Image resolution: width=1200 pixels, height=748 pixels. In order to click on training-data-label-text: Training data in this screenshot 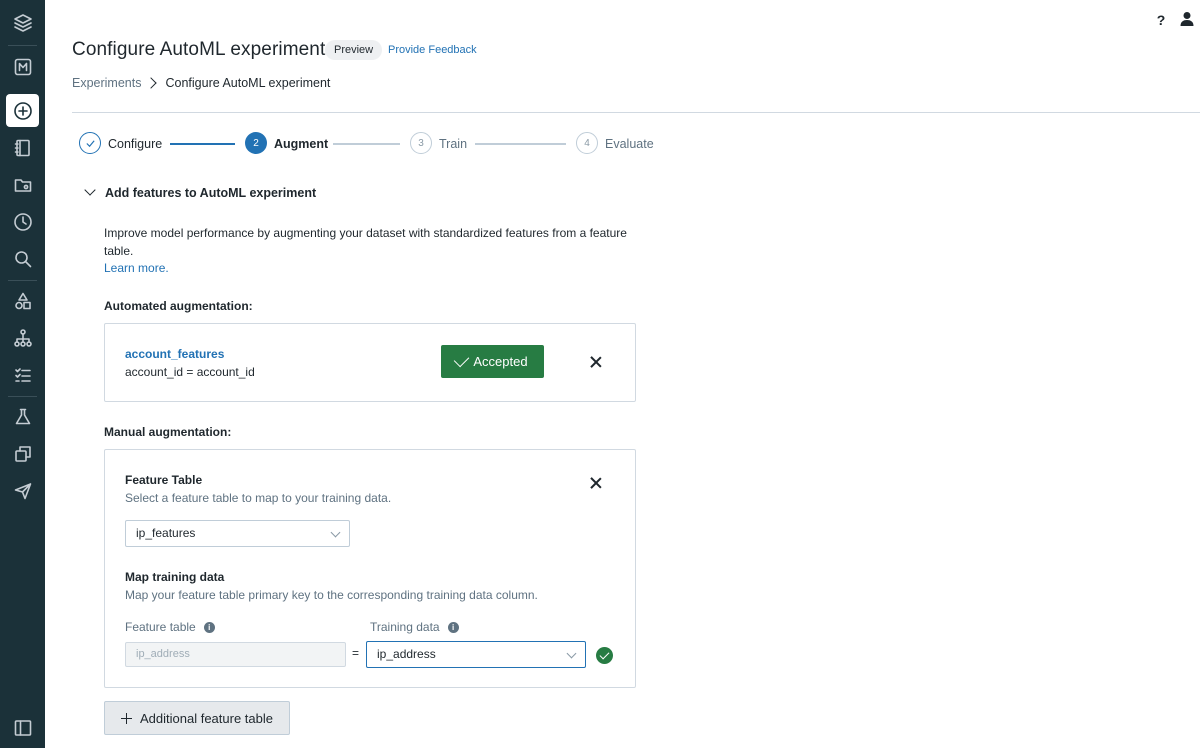, I will do `click(405, 627)`.